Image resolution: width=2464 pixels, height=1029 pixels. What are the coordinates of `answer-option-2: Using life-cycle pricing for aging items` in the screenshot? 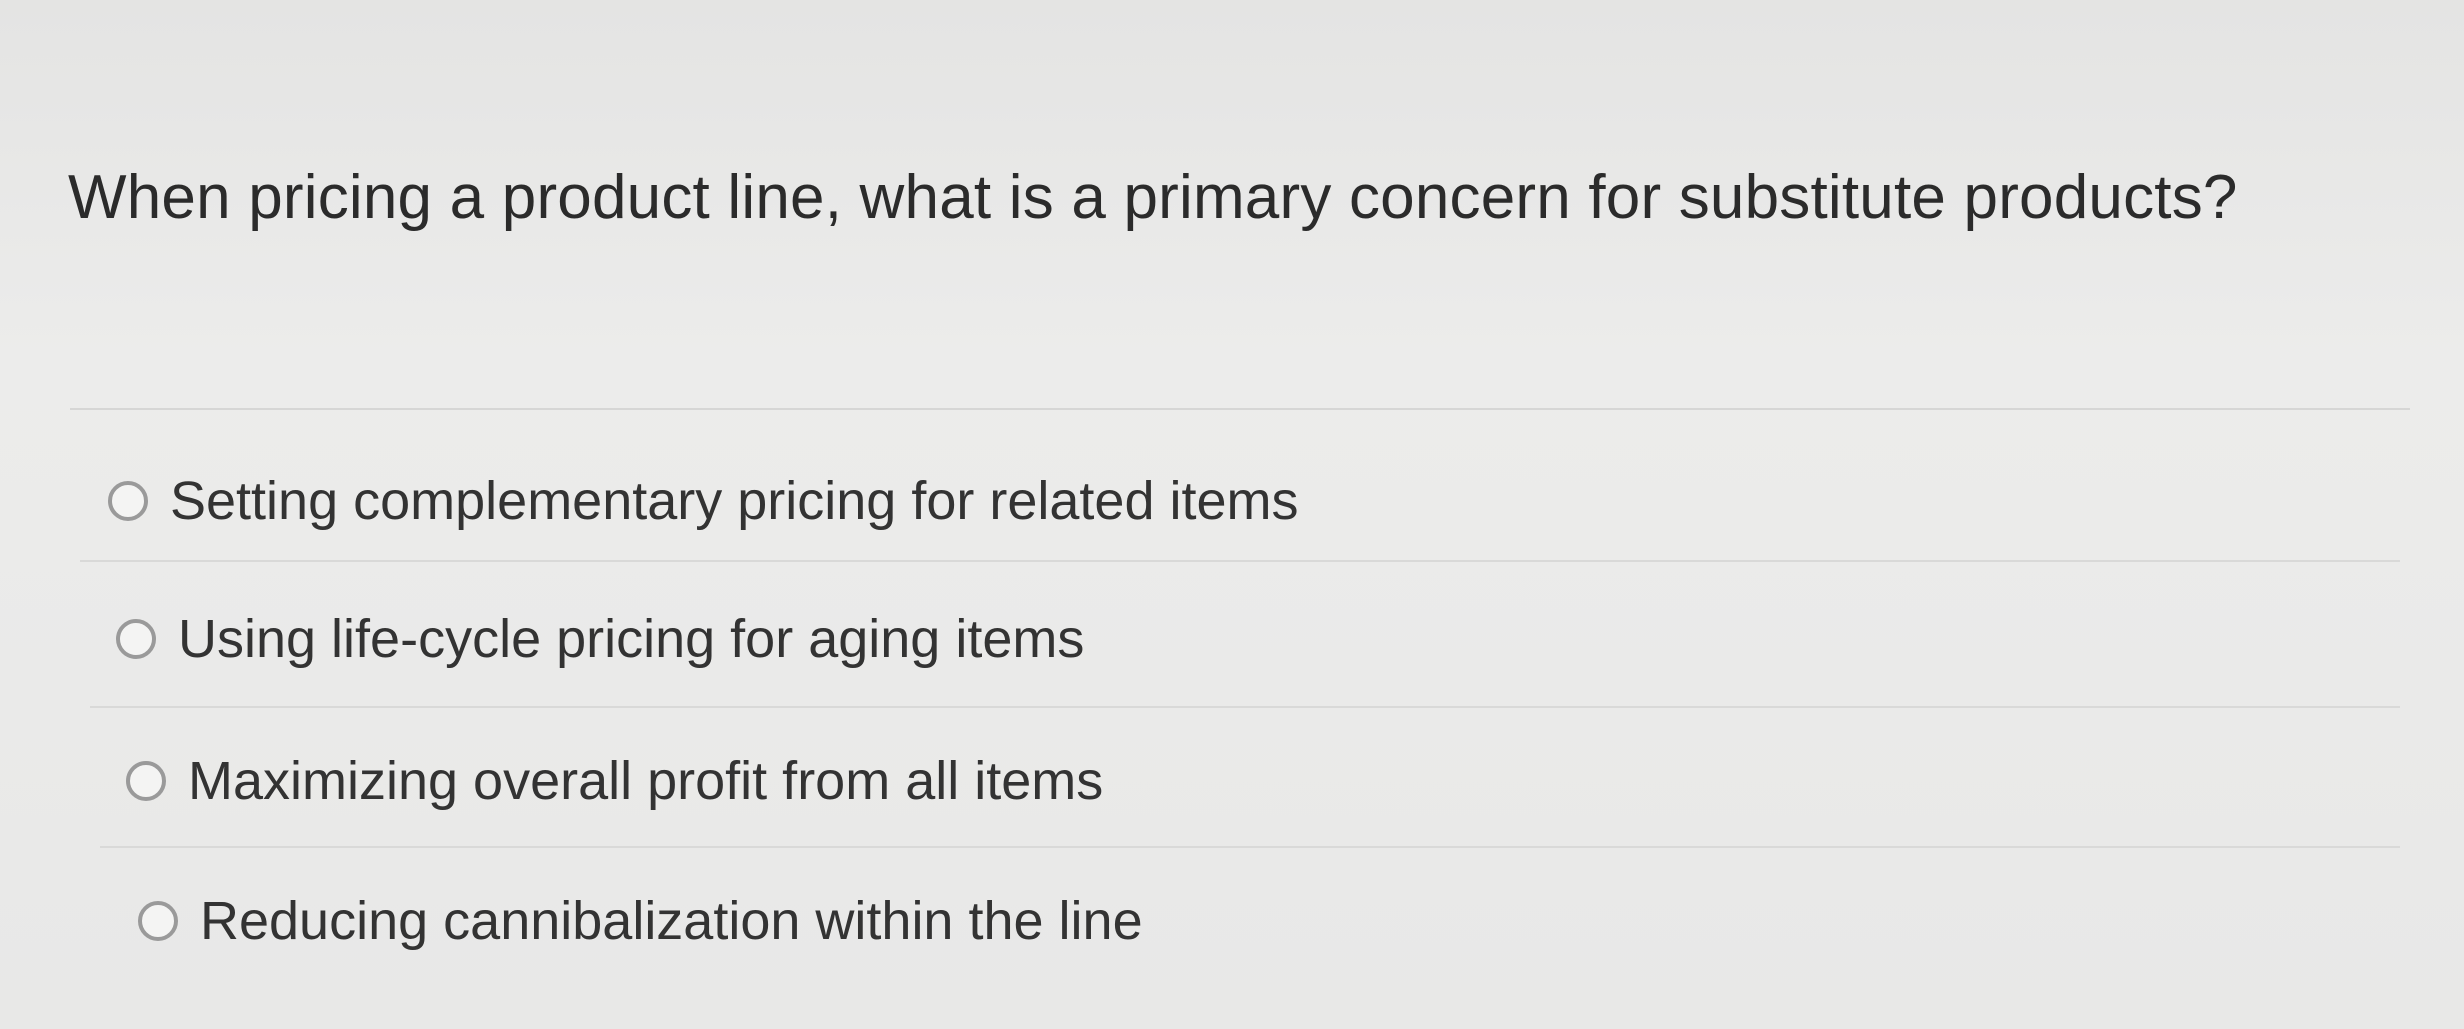 It's located at (600, 639).